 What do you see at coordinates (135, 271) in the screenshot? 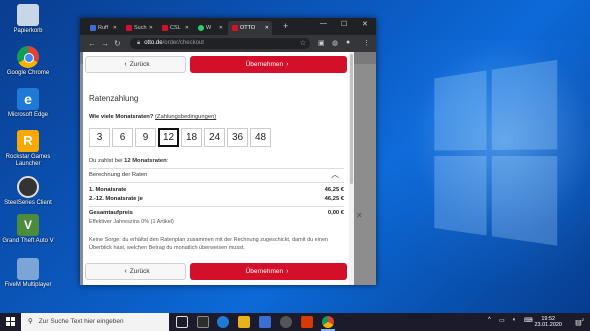
I see `back-button-bottom: ‹ Zurück` at bounding box center [135, 271].